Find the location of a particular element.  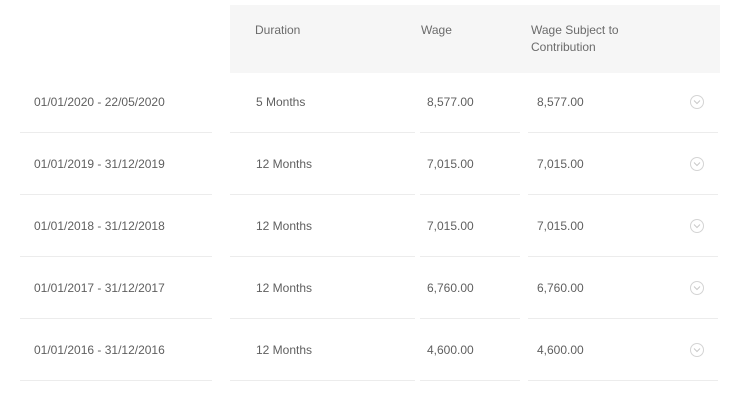

period-cell: 01/01/2016 - 31/12/2016 is located at coordinates (99, 350).